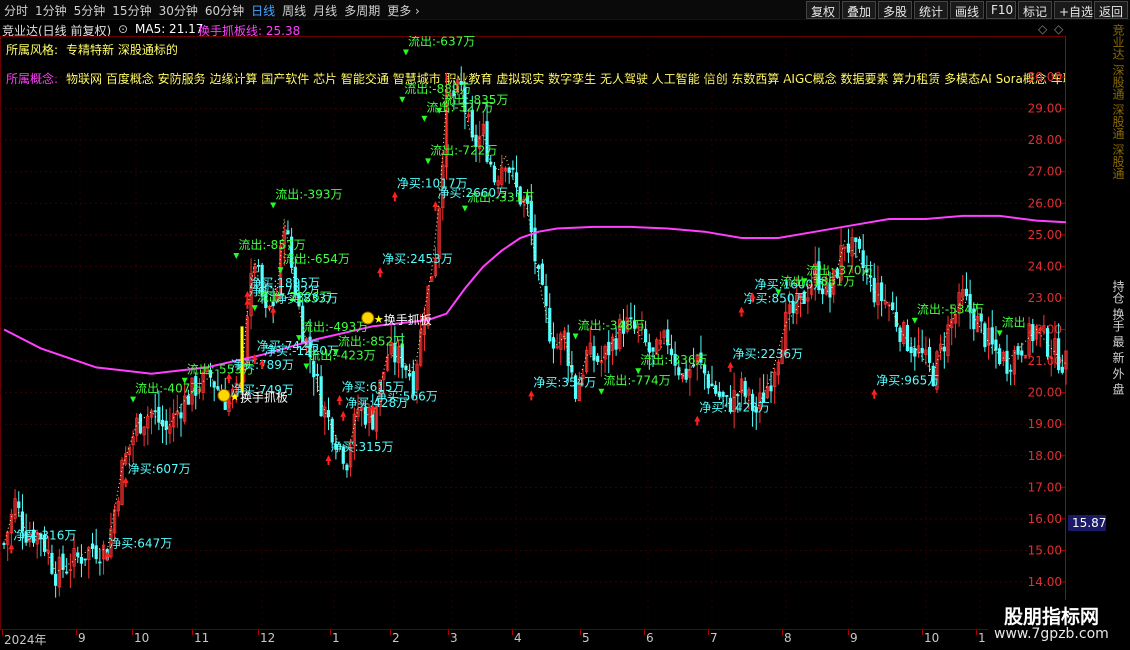 This screenshot has width=1130, height=650. Describe the element at coordinates (178, 10) in the screenshot. I see `tab-period-4: 30分钟` at that location.